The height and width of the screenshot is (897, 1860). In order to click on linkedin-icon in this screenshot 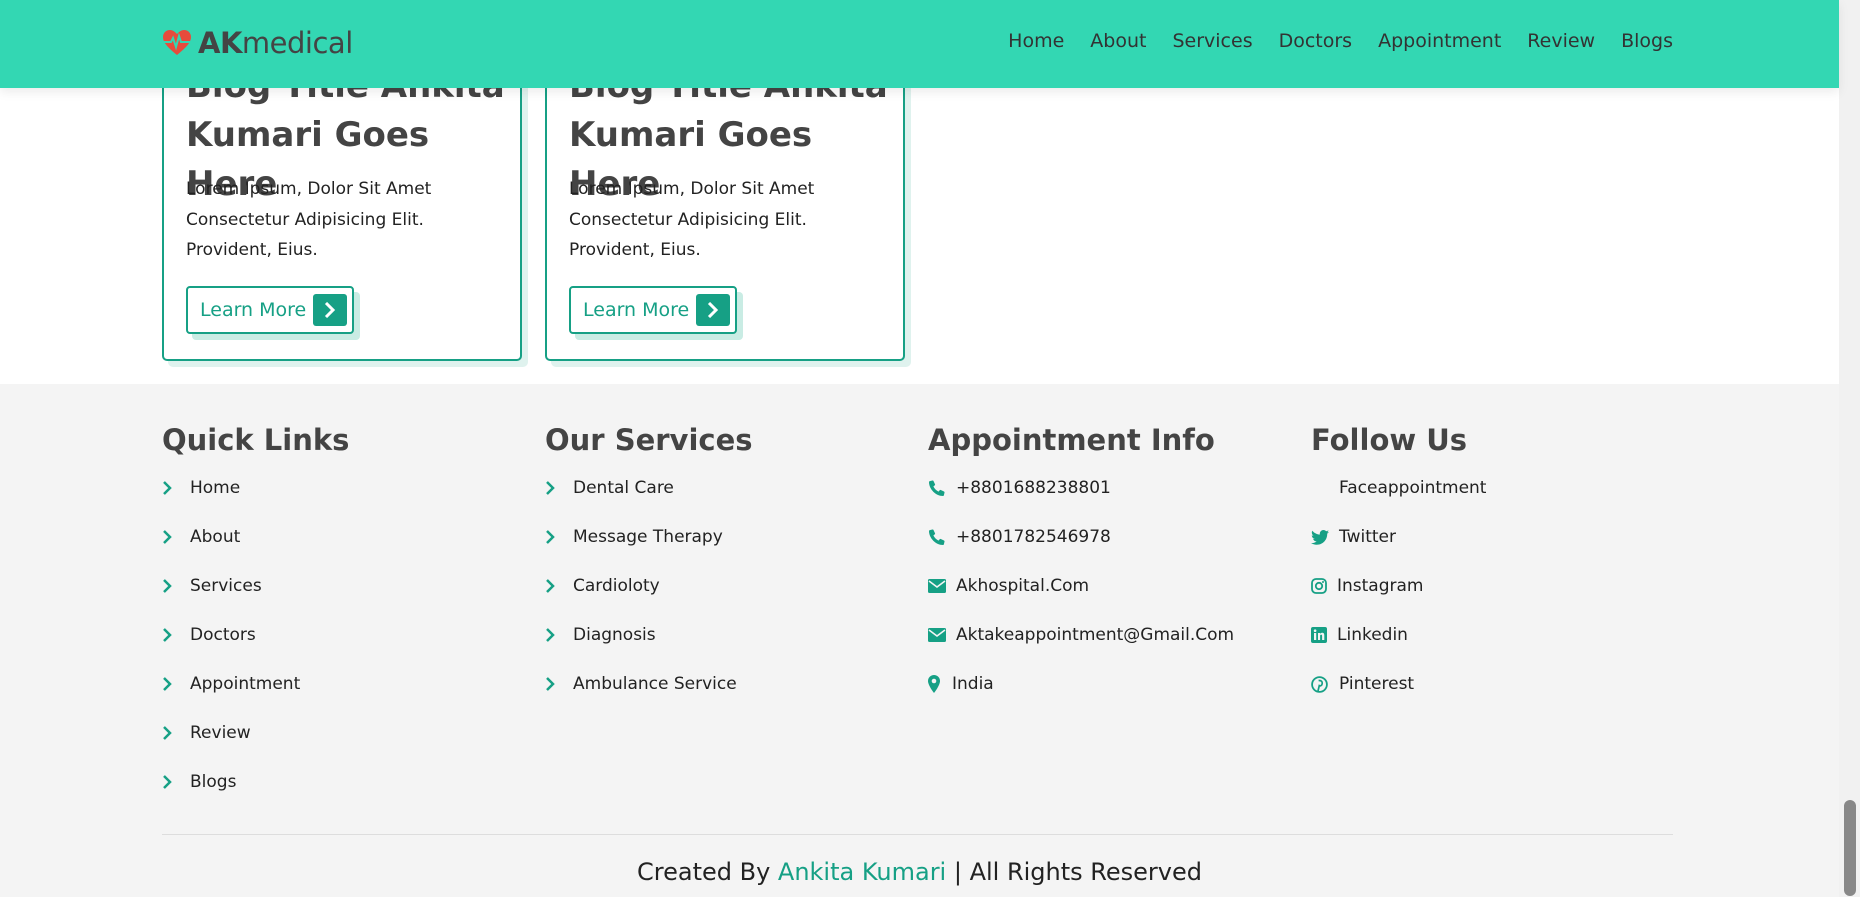, I will do `click(1321, 635)`.